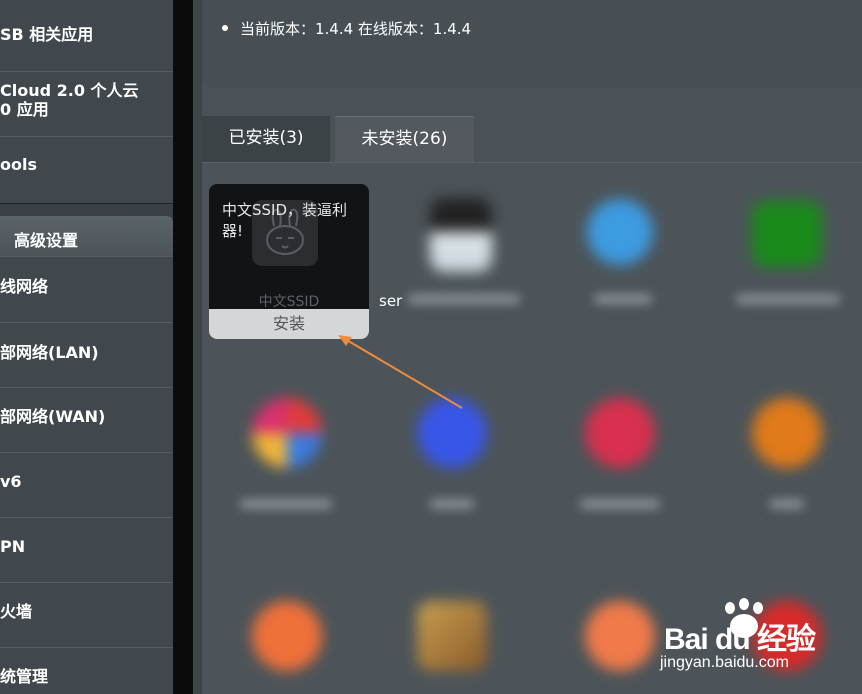 The width and height of the screenshot is (862, 694). I want to click on sidebar-item-label: ools, so click(18, 164).